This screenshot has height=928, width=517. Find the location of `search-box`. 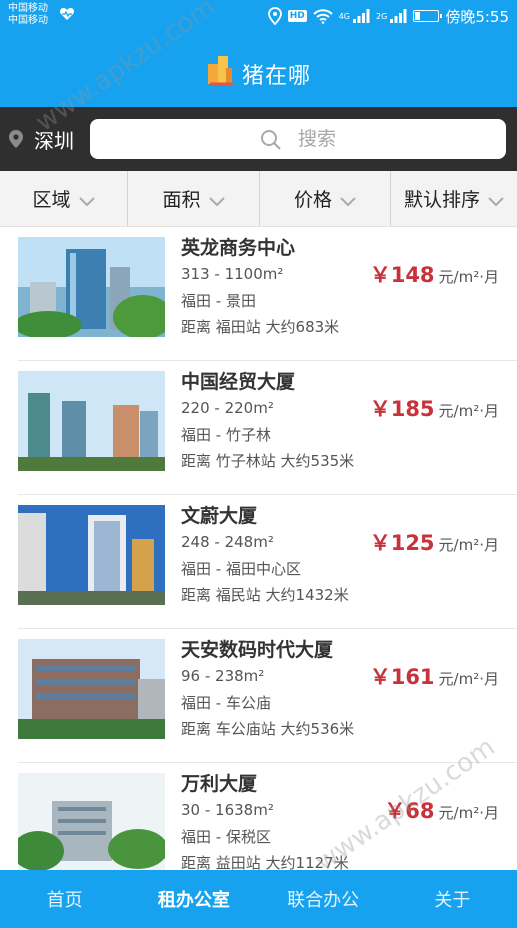

search-box is located at coordinates (298, 139).